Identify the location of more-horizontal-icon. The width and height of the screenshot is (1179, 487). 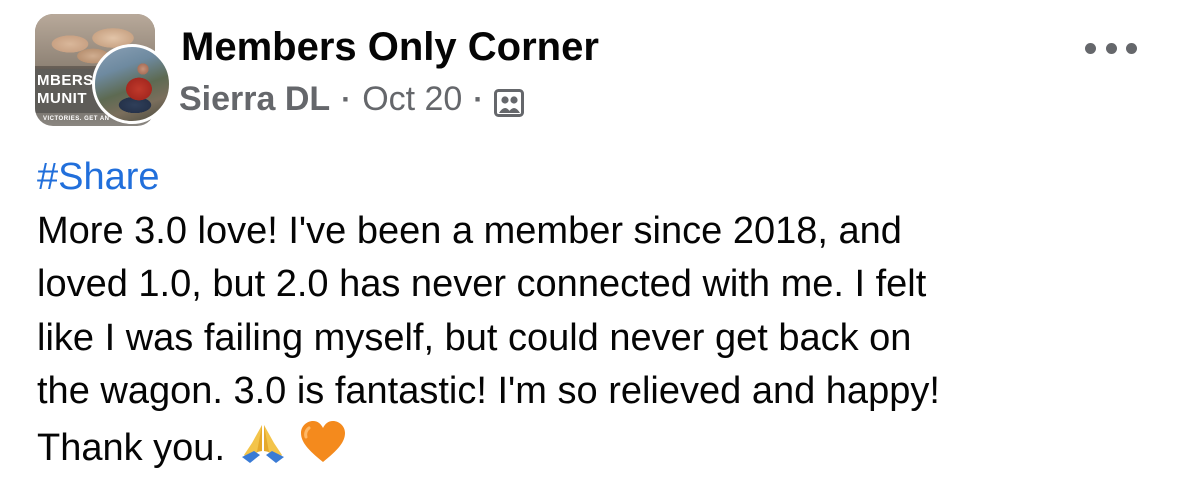
(1090, 48).